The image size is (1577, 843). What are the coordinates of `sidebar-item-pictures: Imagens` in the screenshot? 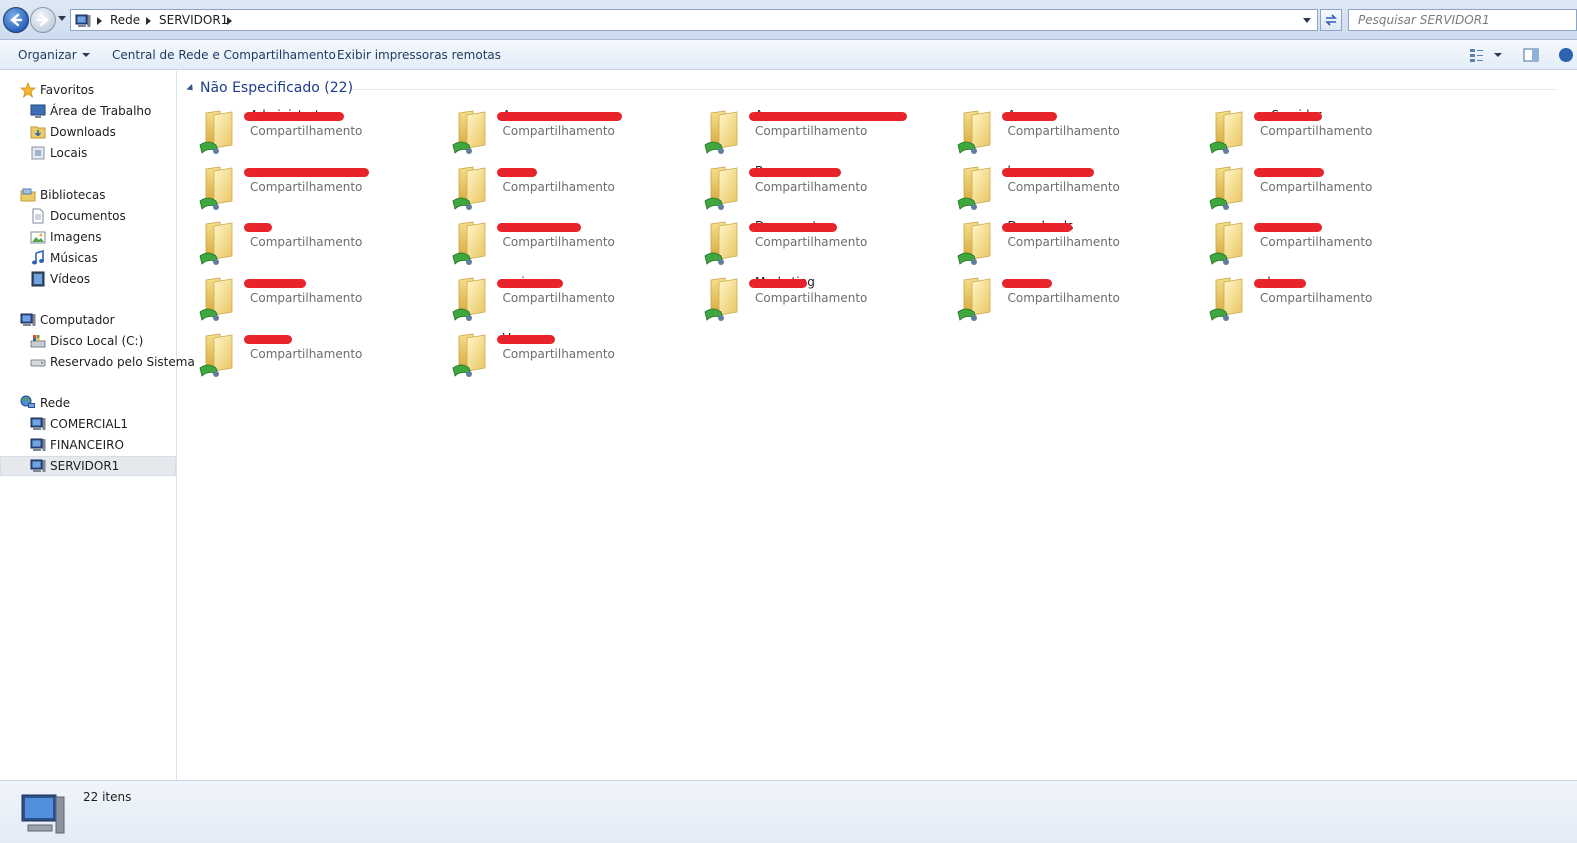 It's located at (88, 237).